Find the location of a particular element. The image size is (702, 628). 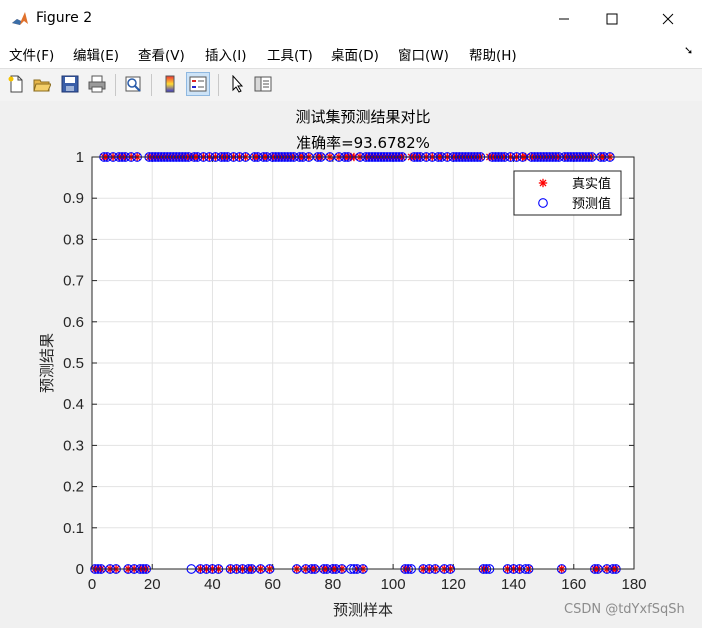

legend-marker-actual is located at coordinates (543, 183).